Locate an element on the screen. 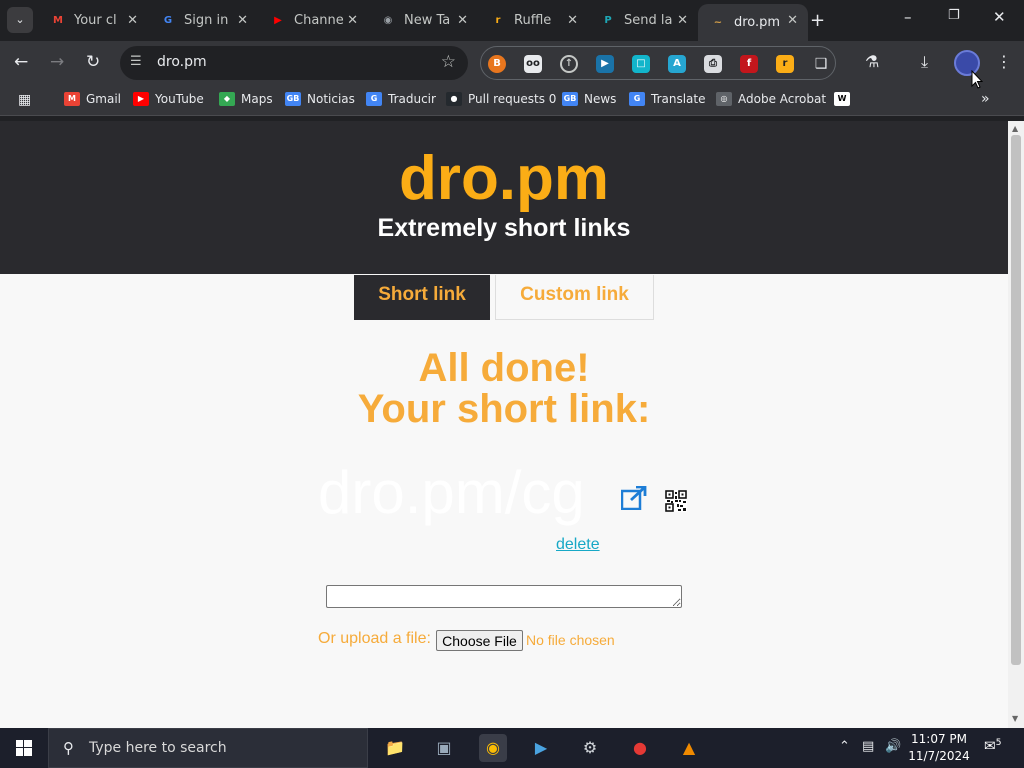 Image resolution: width=1024 pixels, height=768 pixels. scrollbar-thumb is located at coordinates (1016, 400).